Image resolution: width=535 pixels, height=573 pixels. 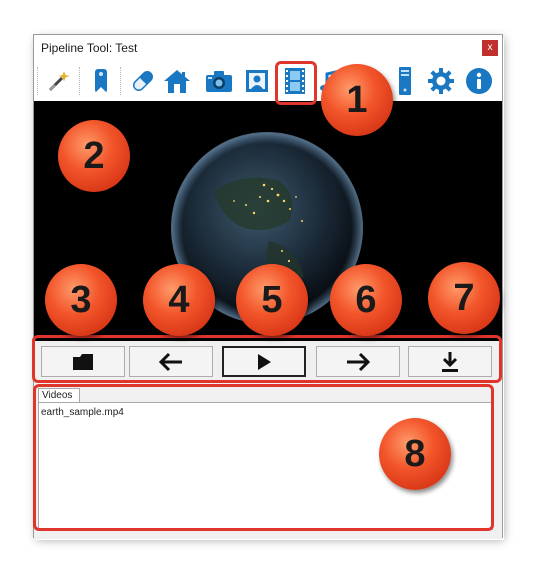 What do you see at coordinates (257, 81) in the screenshot?
I see `portrait-icon` at bounding box center [257, 81].